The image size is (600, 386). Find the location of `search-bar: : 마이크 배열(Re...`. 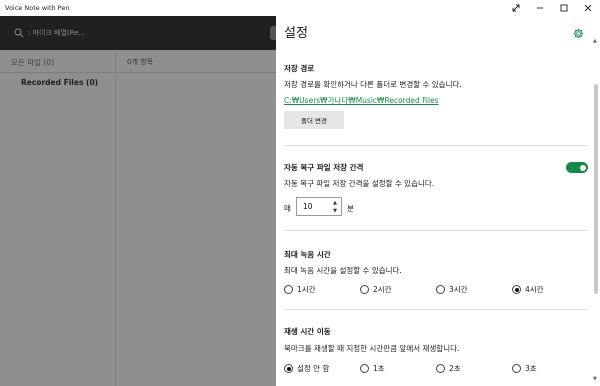

search-bar: : 마이크 배열(Re... is located at coordinates (138, 33).